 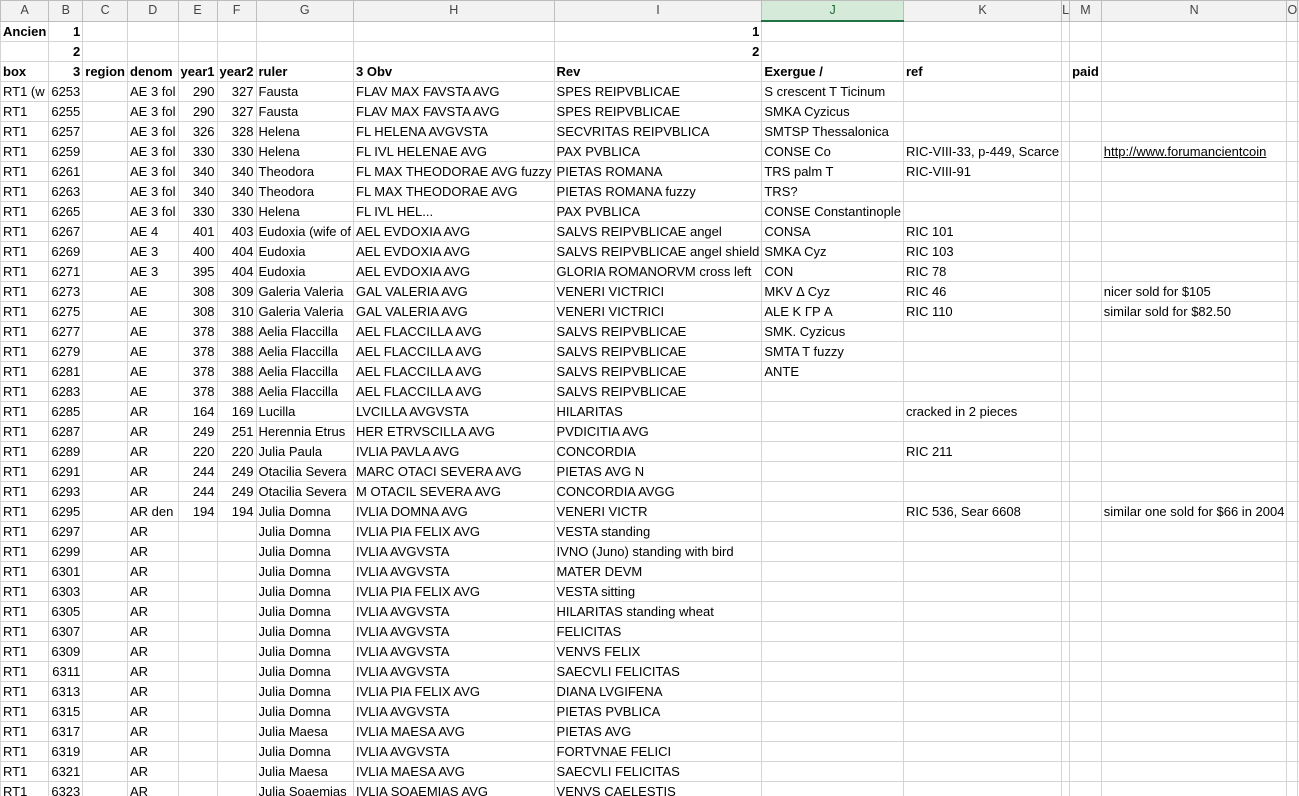 I want to click on cell-j: TRS?, so click(x=832, y=191).